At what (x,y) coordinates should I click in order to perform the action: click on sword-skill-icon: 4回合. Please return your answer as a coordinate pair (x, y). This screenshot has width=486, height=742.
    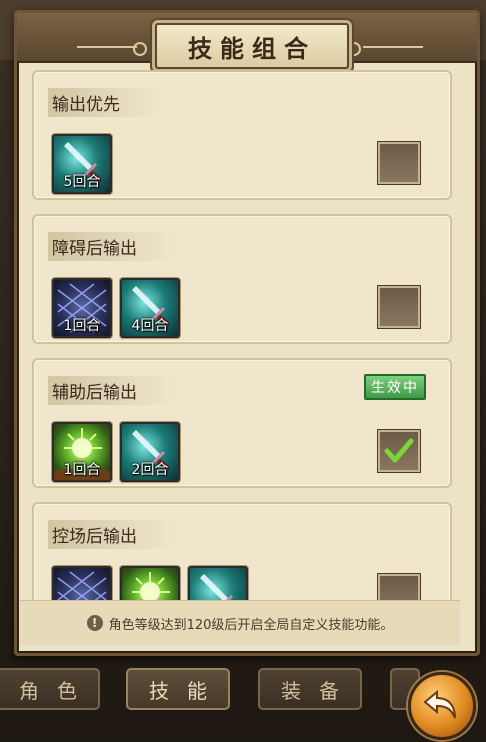
    Looking at the image, I should click on (150, 308).